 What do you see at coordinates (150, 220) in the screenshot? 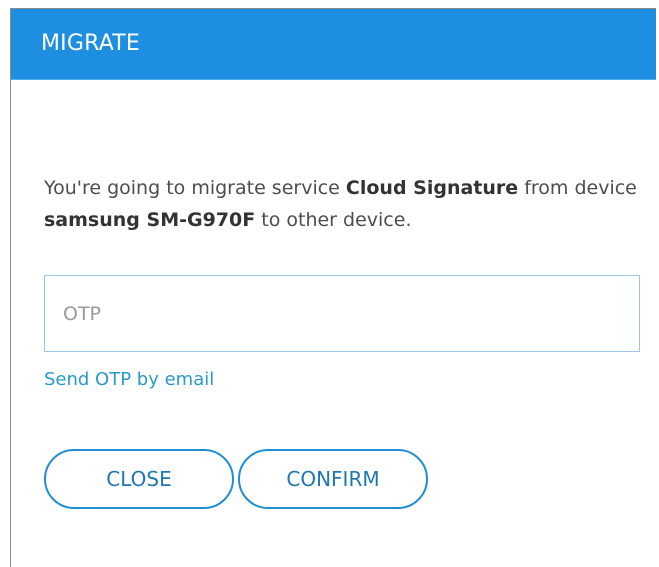
I see `device-name: samsung SM-G970F` at bounding box center [150, 220].